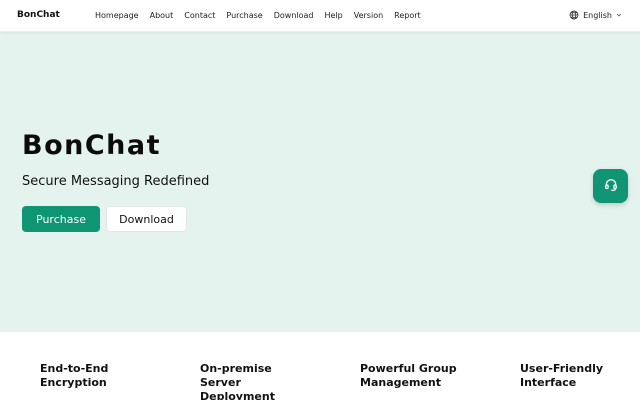 This screenshot has width=640, height=400. What do you see at coordinates (162, 15) in the screenshot?
I see `nav-link-about: About` at bounding box center [162, 15].